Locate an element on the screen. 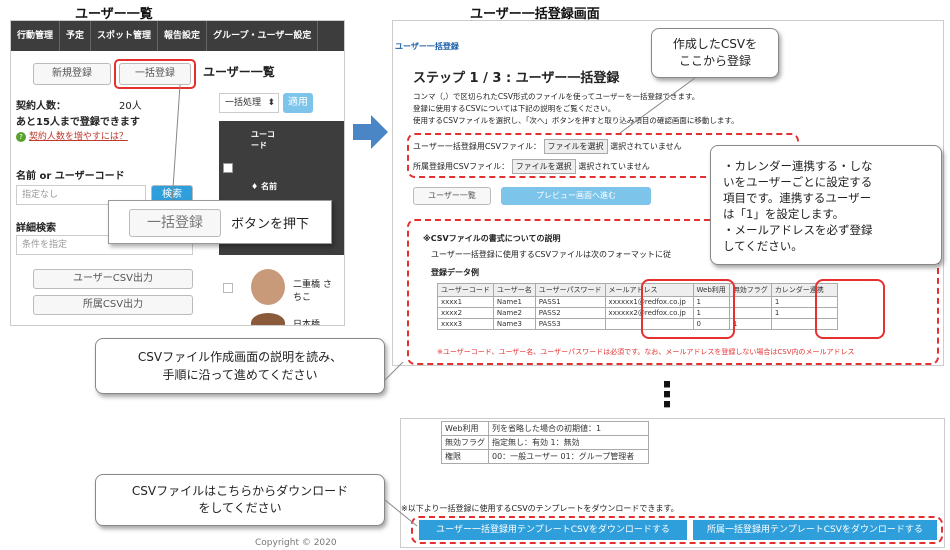 The width and height of the screenshot is (950, 550). nav-tab: 行動管理 is located at coordinates (36, 36).